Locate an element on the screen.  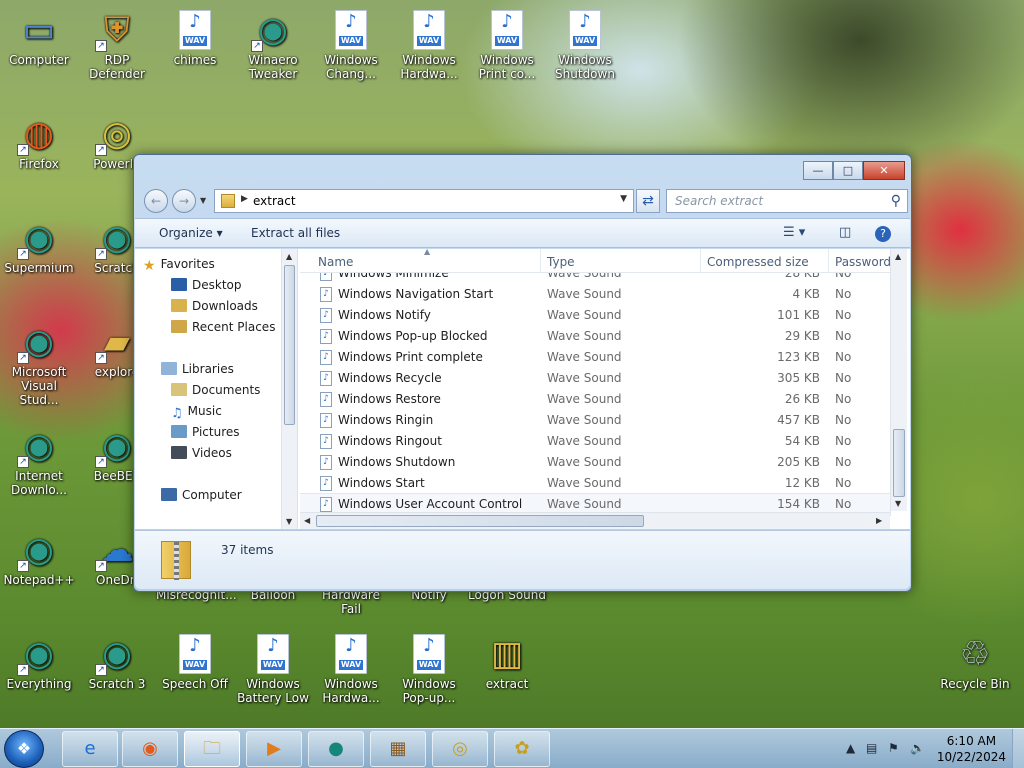
column-type: Type is located at coordinates (561, 262).